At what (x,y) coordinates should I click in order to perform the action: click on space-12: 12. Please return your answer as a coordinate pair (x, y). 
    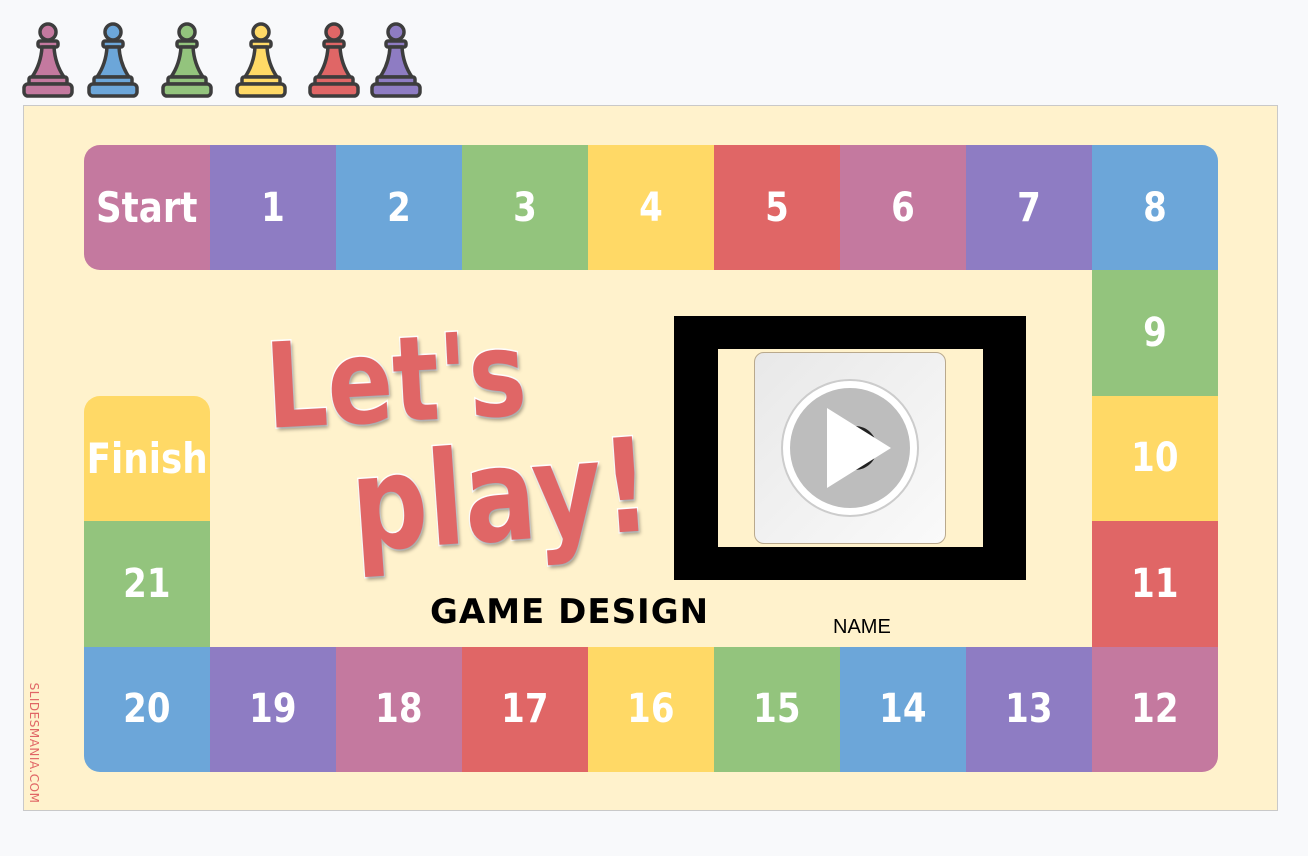
    Looking at the image, I should click on (1155, 709).